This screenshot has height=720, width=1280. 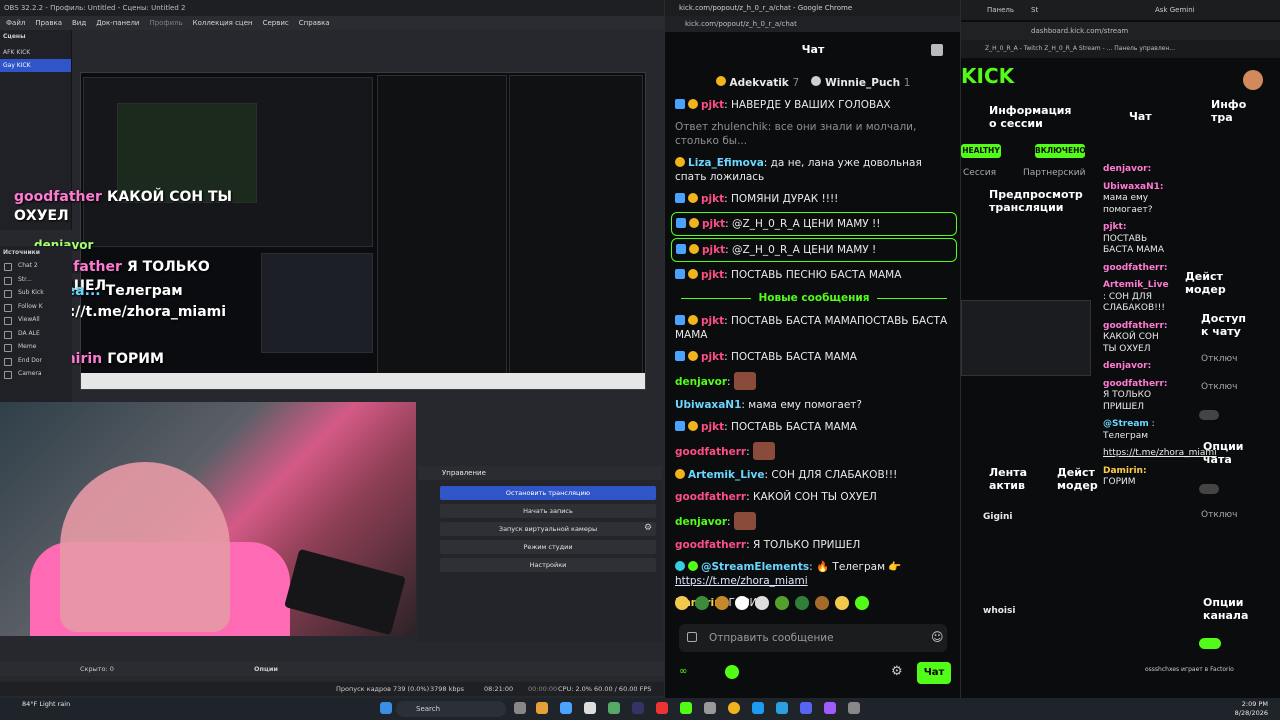 I want to click on chat-message: goodfatherr:, so click(x=814, y=451).